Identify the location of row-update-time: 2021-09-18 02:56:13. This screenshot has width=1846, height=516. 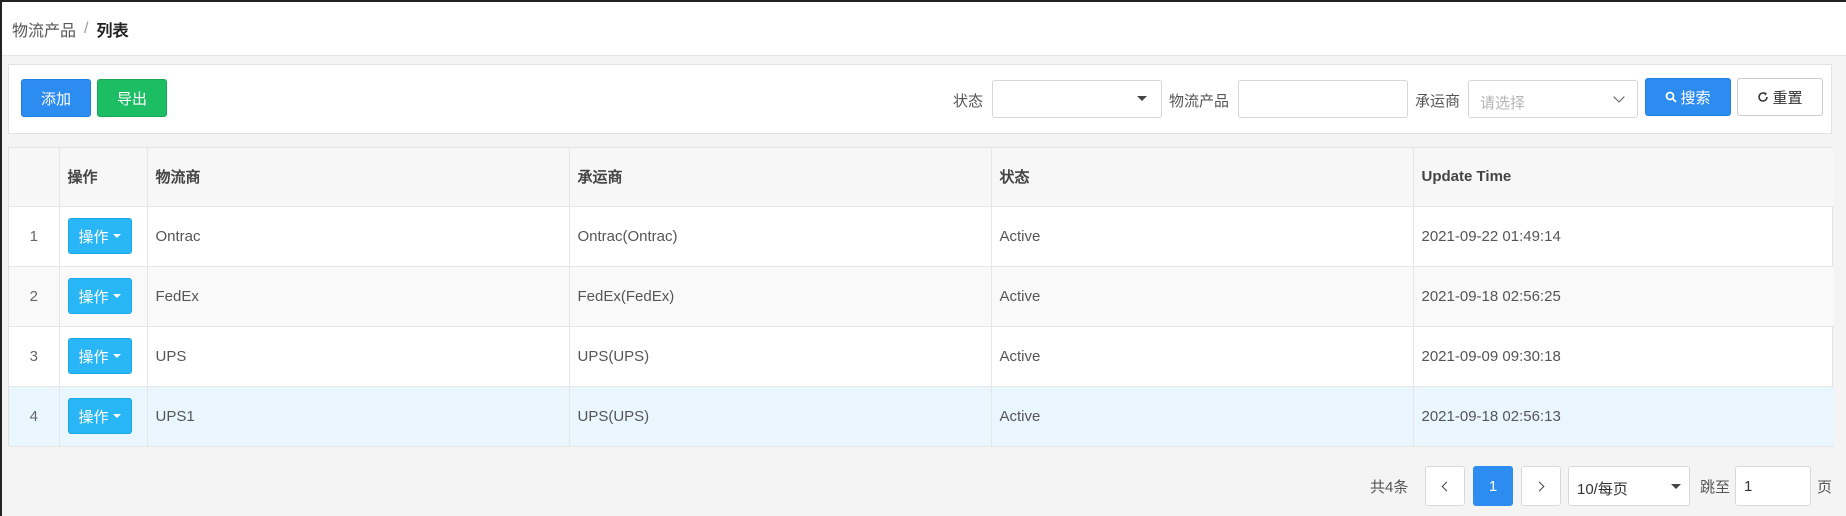
(1623, 416).